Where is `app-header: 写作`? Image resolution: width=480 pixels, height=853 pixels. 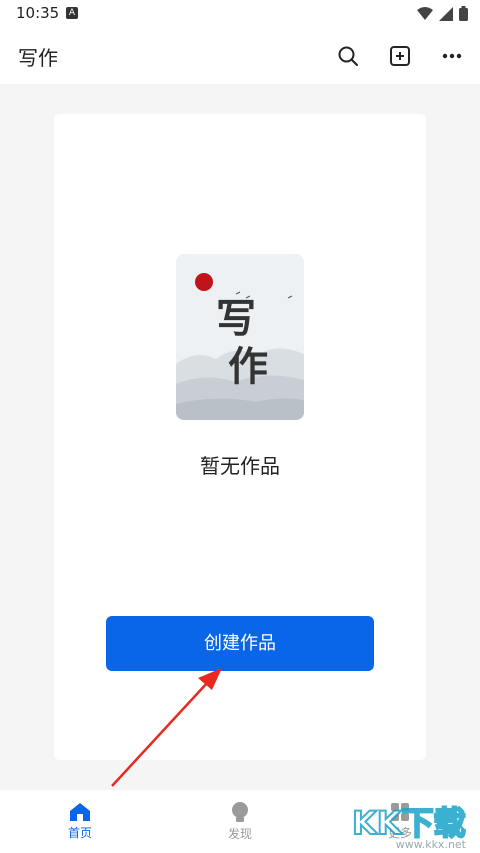
app-header: 写作 is located at coordinates (240, 56).